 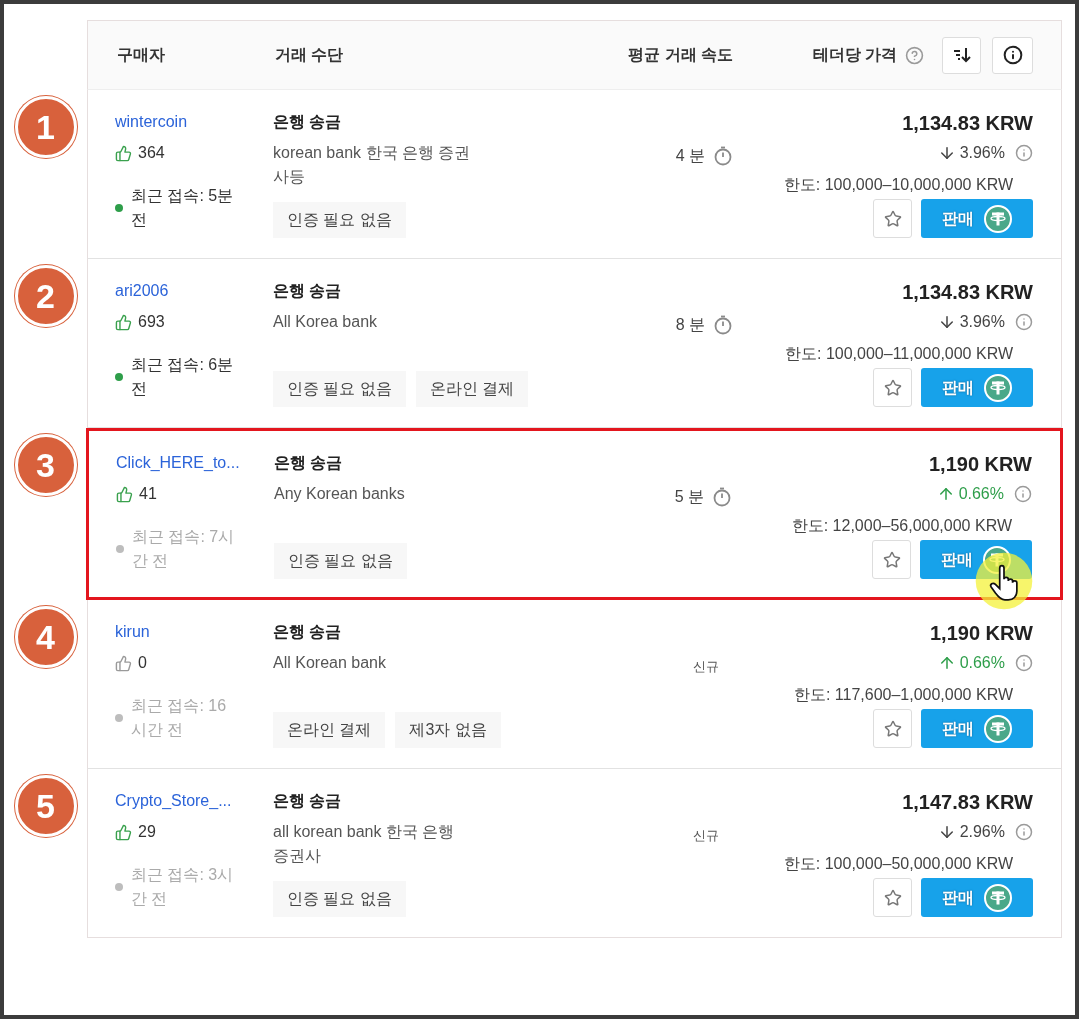 I want to click on info-button, so click(x=1012, y=55).